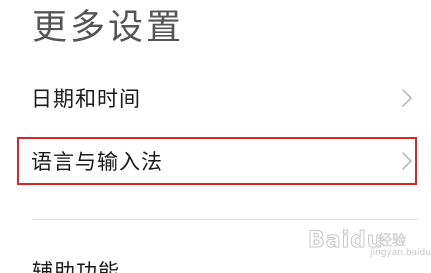 Image resolution: width=431 pixels, height=273 pixels. Describe the element at coordinates (400, 253) in the screenshot. I see `watermark-url: jingyan.baidu.com` at that location.